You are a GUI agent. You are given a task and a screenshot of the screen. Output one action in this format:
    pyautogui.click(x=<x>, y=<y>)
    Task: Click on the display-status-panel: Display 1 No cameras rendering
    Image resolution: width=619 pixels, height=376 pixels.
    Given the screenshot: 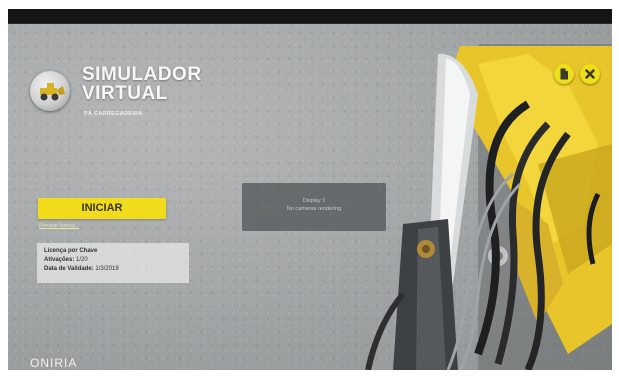 What is the action you would take?
    pyautogui.click(x=314, y=207)
    